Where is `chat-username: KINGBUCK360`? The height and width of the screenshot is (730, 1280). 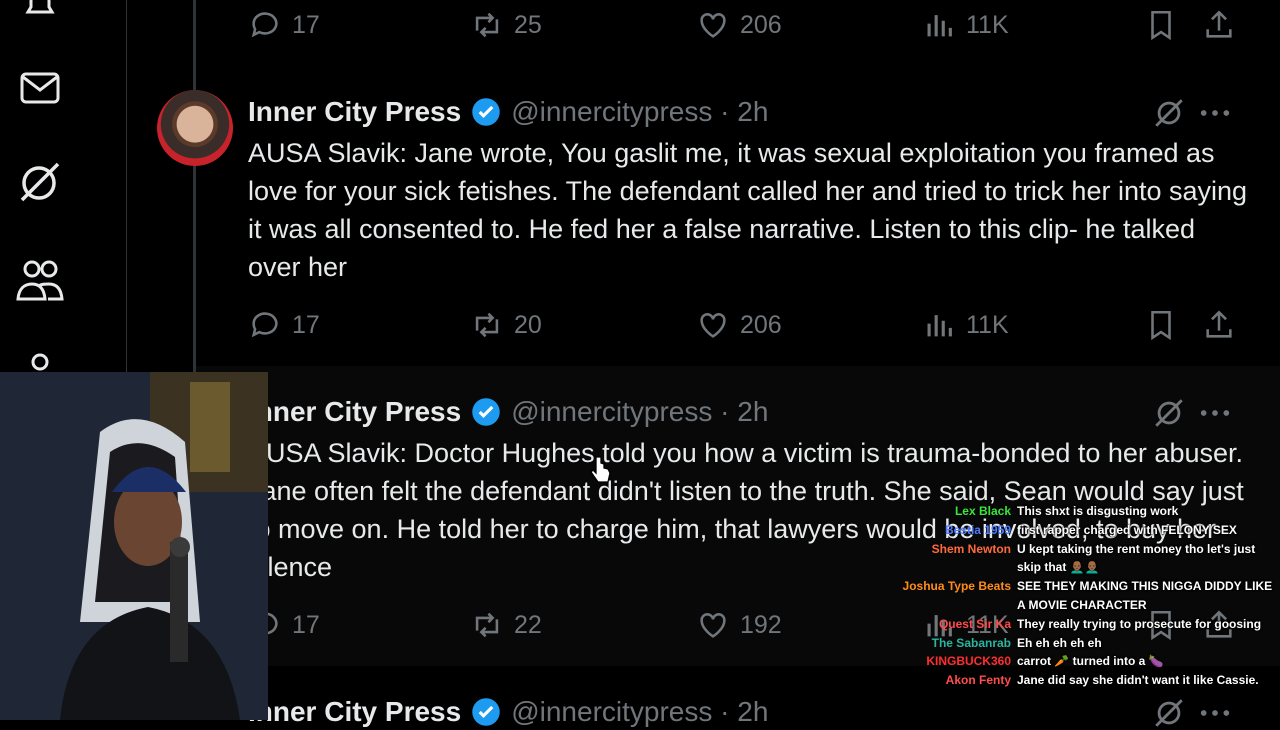
chat-username: KINGBUCK360 is located at coordinates (968, 661).